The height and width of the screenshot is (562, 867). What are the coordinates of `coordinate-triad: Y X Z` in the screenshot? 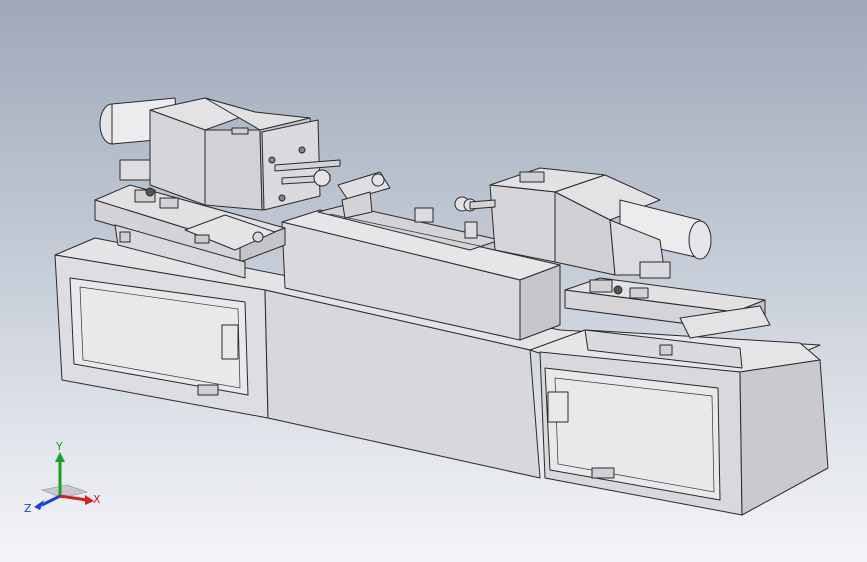 It's located at (67, 480).